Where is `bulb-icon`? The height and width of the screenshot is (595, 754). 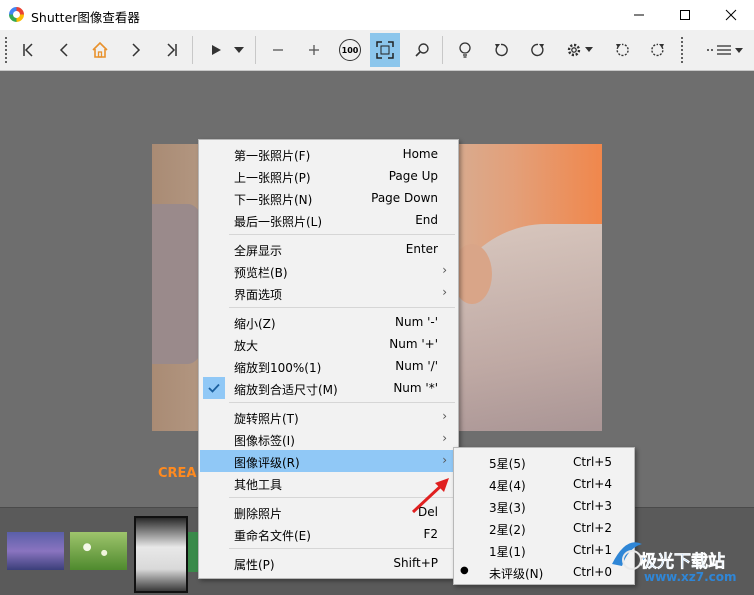
bulb-icon is located at coordinates (465, 50).